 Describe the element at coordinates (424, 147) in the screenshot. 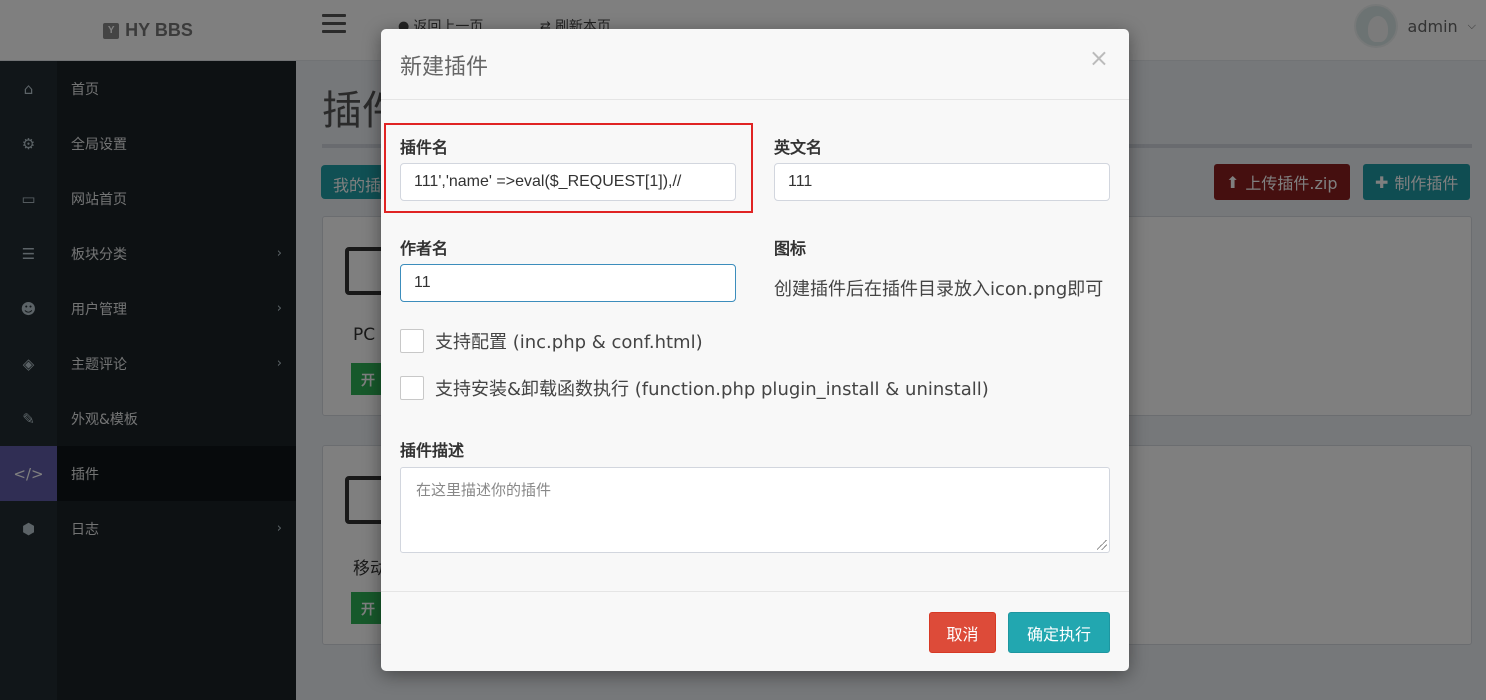

I see `plugin-name-label: 插件名` at that location.